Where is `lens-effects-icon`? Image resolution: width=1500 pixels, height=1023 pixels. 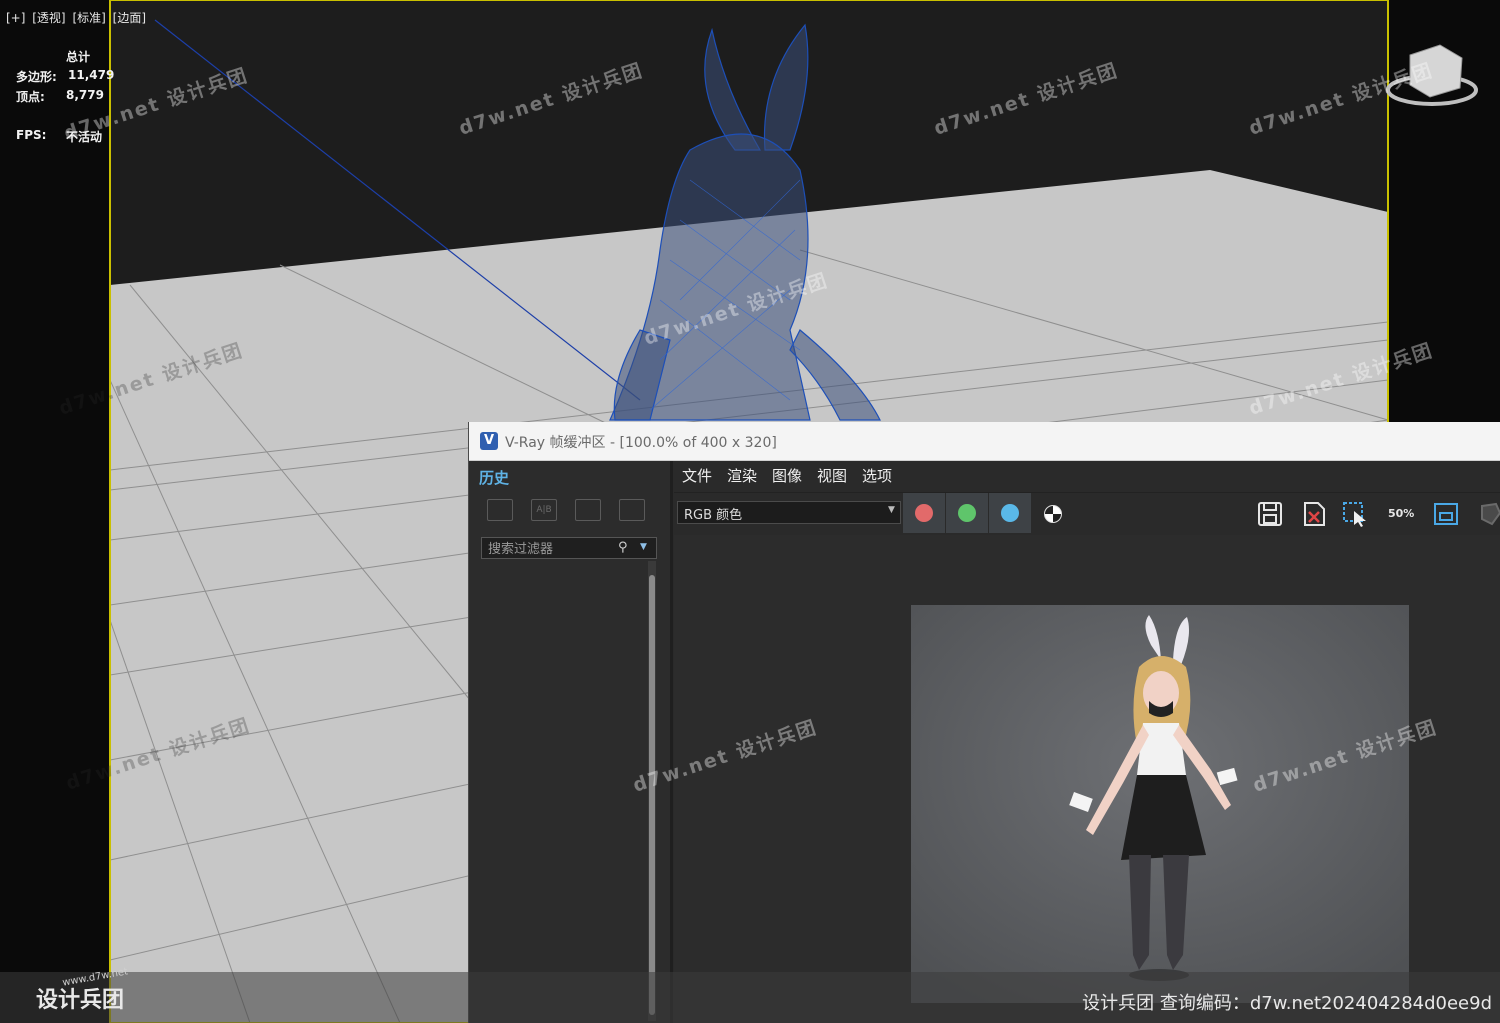 lens-effects-icon is located at coordinates (1488, 514).